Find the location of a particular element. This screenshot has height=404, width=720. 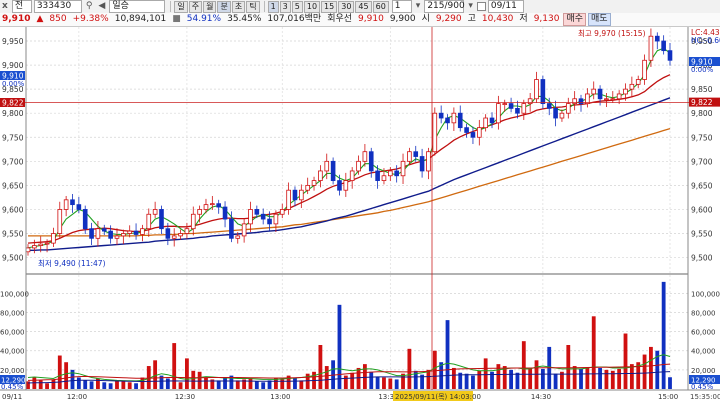

minute-button-5: 5 is located at coordinates (297, 6).